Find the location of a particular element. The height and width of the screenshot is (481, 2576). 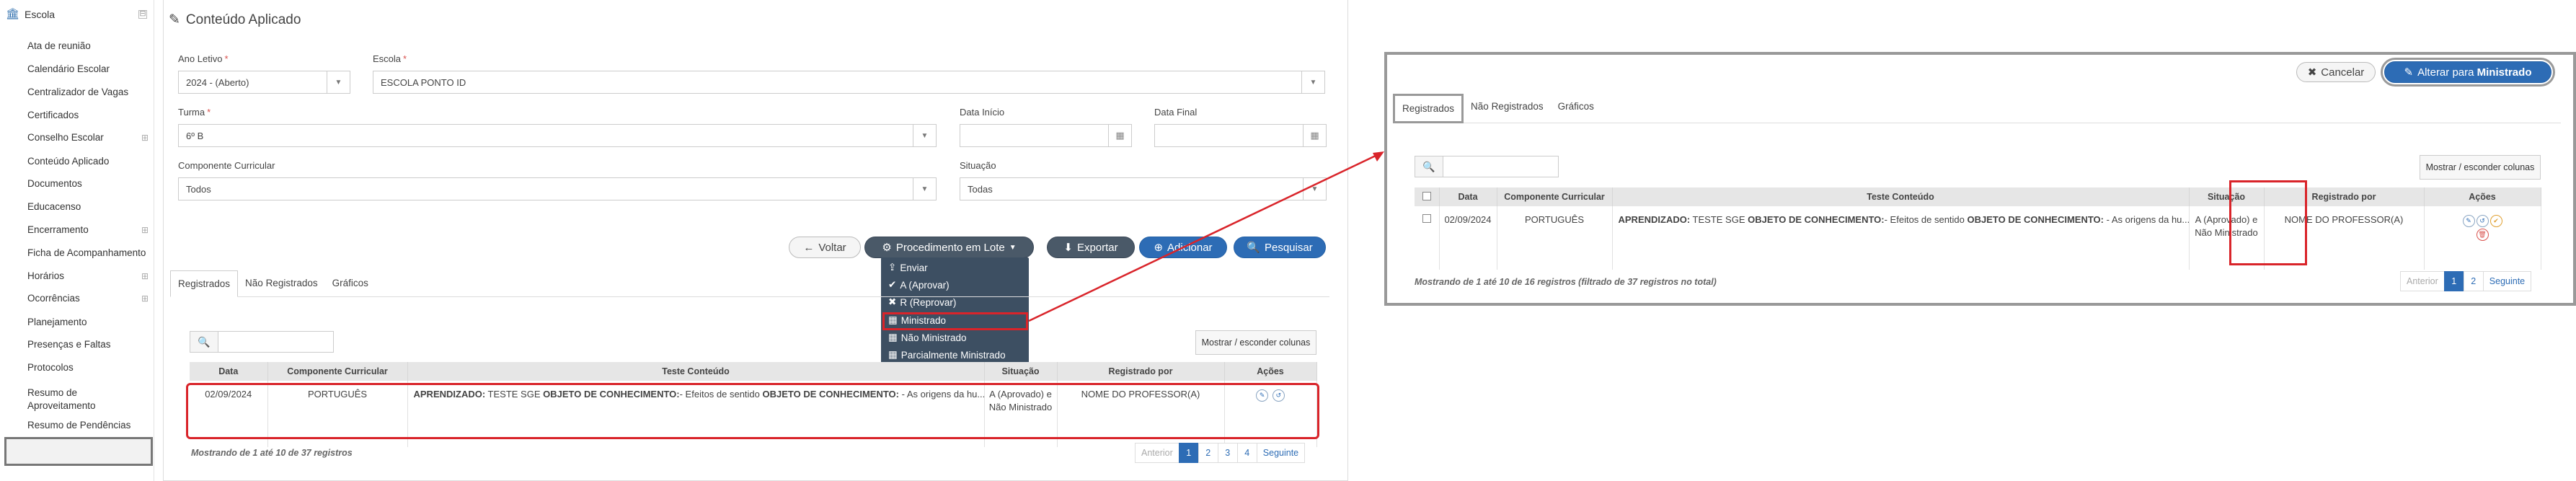

header-registrado: Registrado por is located at coordinates (1141, 371).